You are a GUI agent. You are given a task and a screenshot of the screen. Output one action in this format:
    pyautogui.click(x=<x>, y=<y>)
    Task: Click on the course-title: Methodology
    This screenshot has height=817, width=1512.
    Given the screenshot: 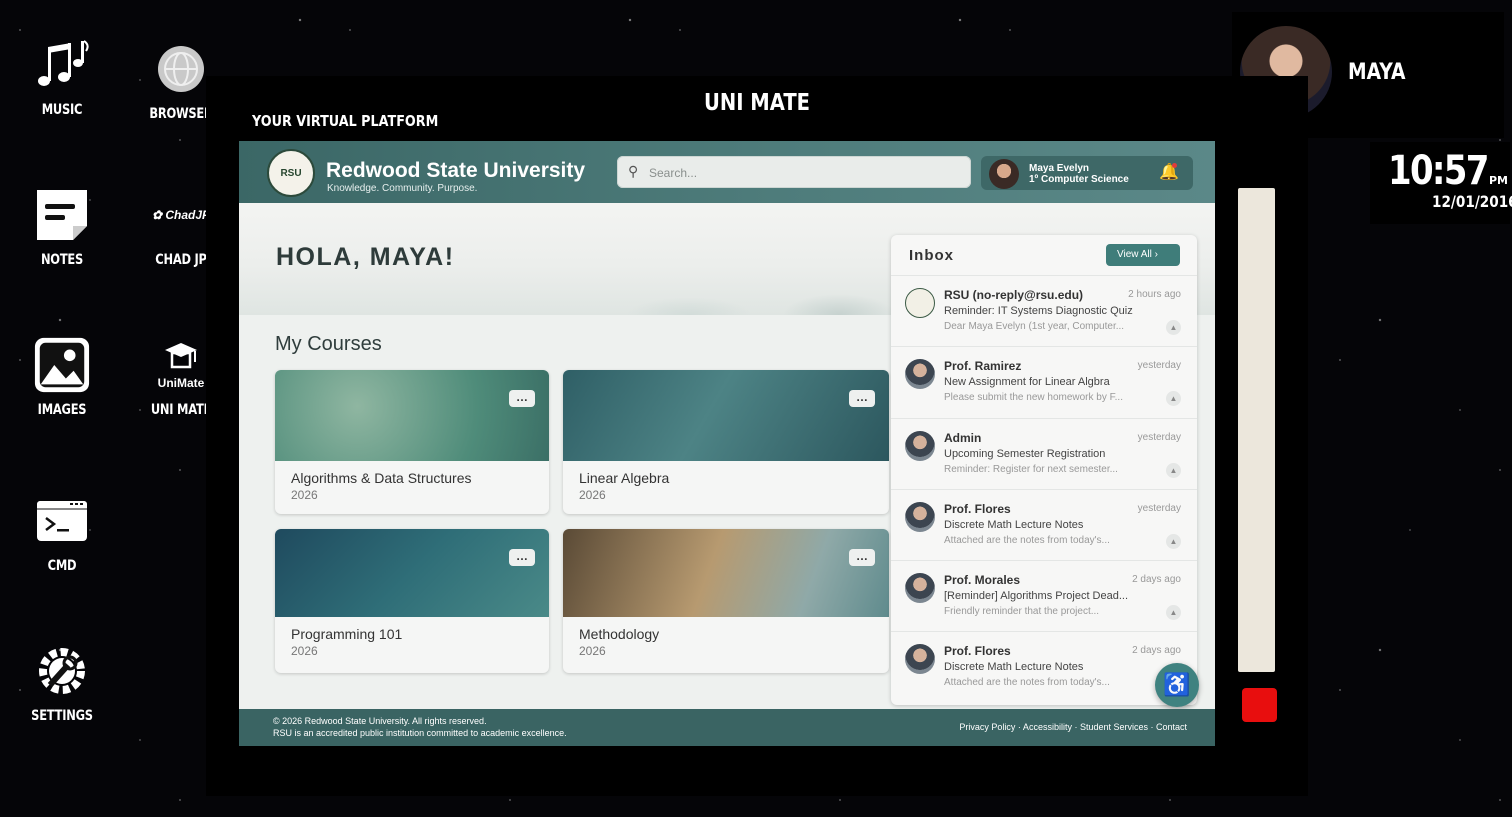 What is the action you would take?
    pyautogui.click(x=619, y=634)
    